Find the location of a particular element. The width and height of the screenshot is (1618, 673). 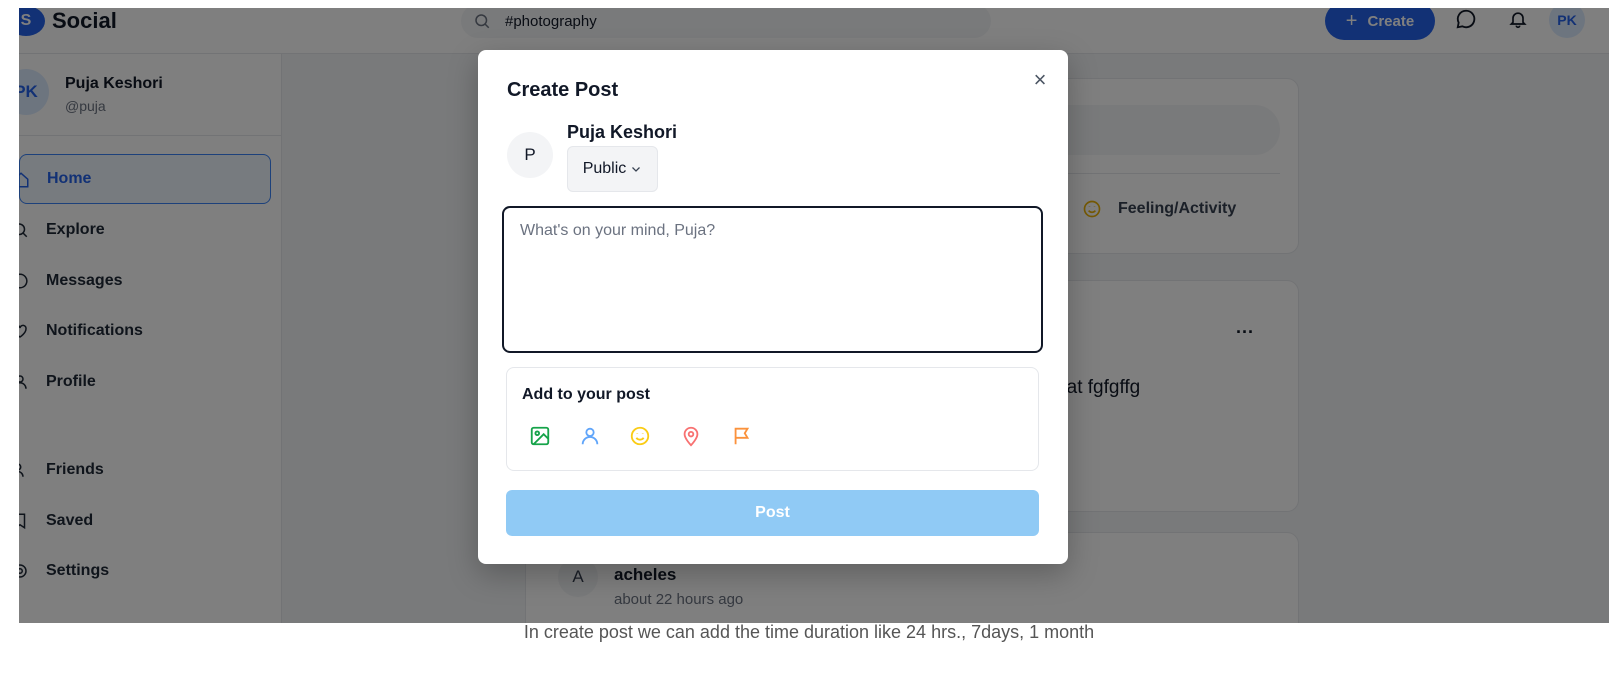

location-pin-icon is located at coordinates (691, 436).